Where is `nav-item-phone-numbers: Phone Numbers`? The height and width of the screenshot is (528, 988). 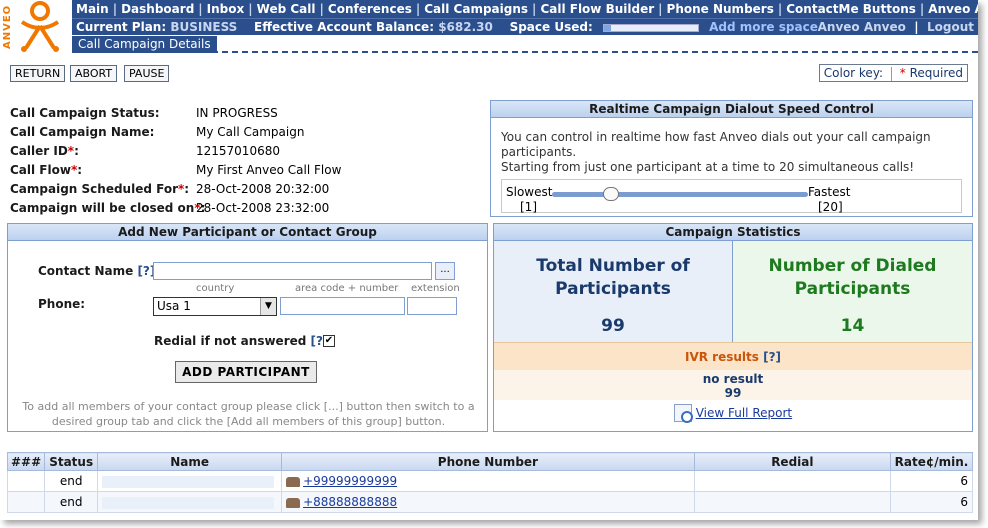 nav-item-phone-numbers: Phone Numbers is located at coordinates (720, 9).